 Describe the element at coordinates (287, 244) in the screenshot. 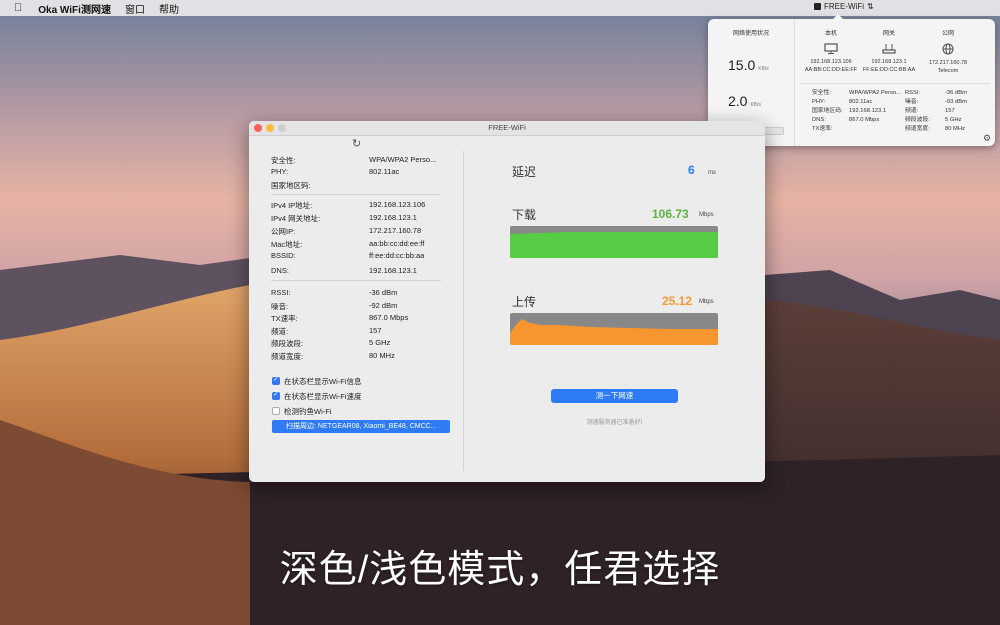

I see `mac-label: Mac地址:` at that location.